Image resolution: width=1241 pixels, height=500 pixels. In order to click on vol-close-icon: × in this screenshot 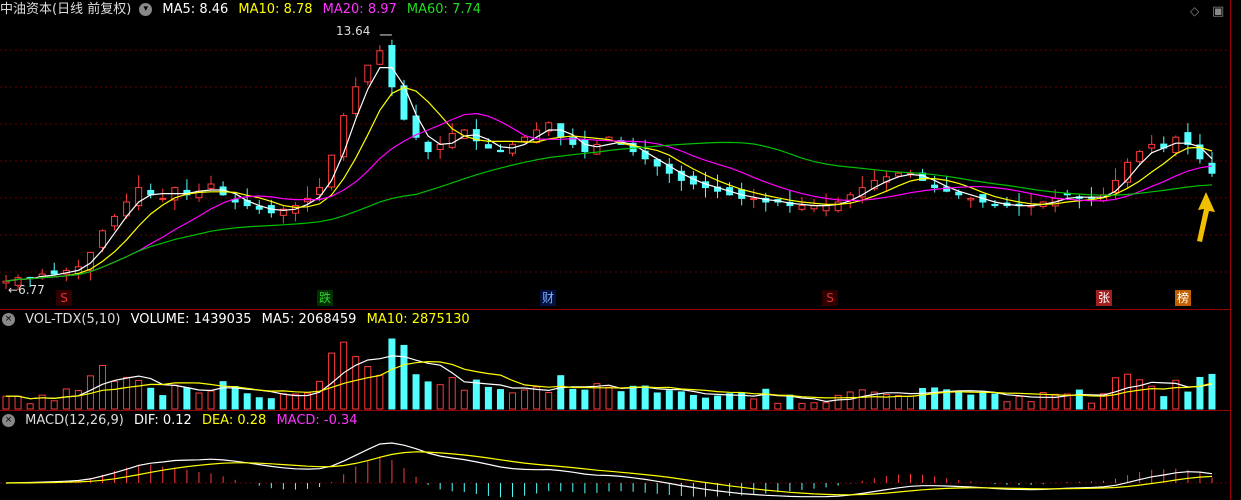, I will do `click(8, 319)`.